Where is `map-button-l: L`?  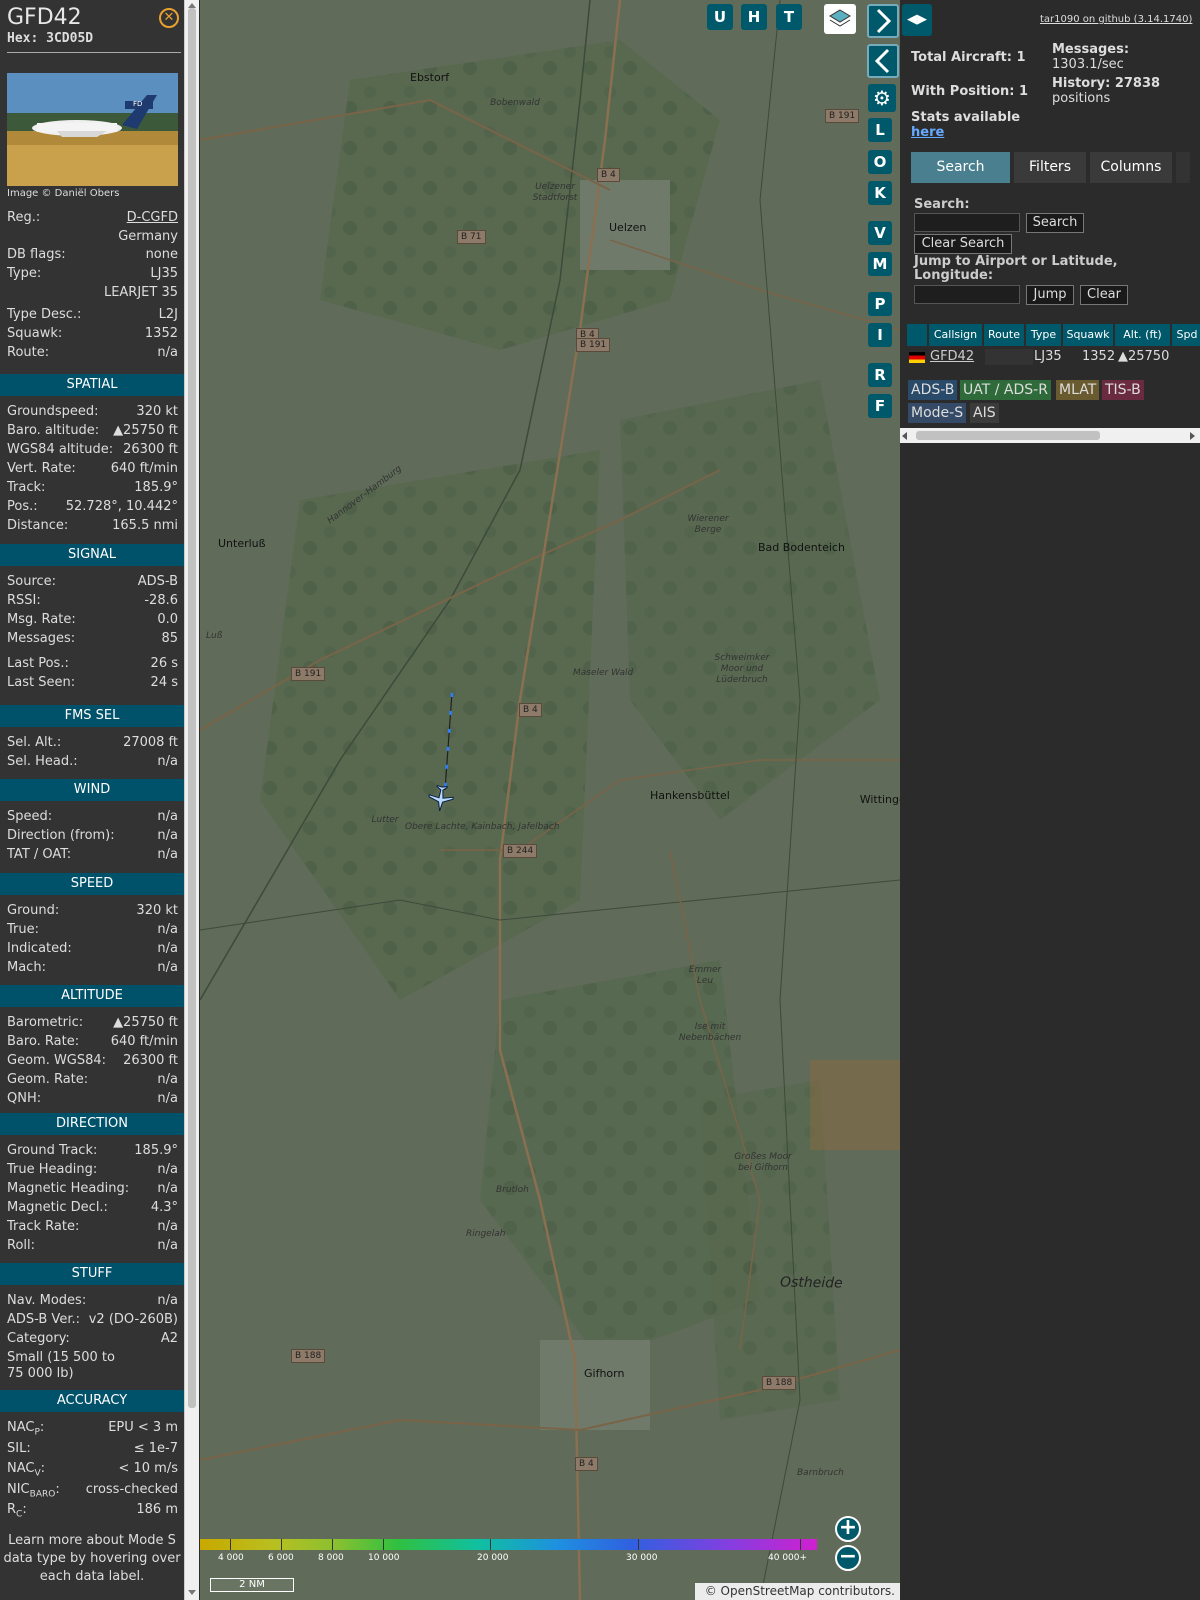
map-button-l: L is located at coordinates (880, 130).